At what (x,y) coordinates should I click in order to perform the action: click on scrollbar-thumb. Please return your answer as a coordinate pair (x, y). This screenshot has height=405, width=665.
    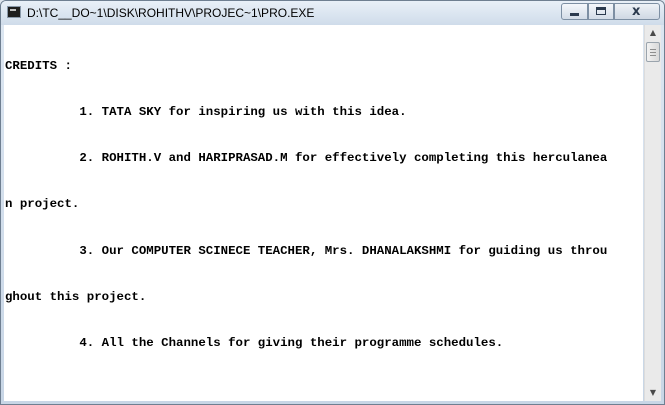
    Looking at the image, I should click on (653, 52).